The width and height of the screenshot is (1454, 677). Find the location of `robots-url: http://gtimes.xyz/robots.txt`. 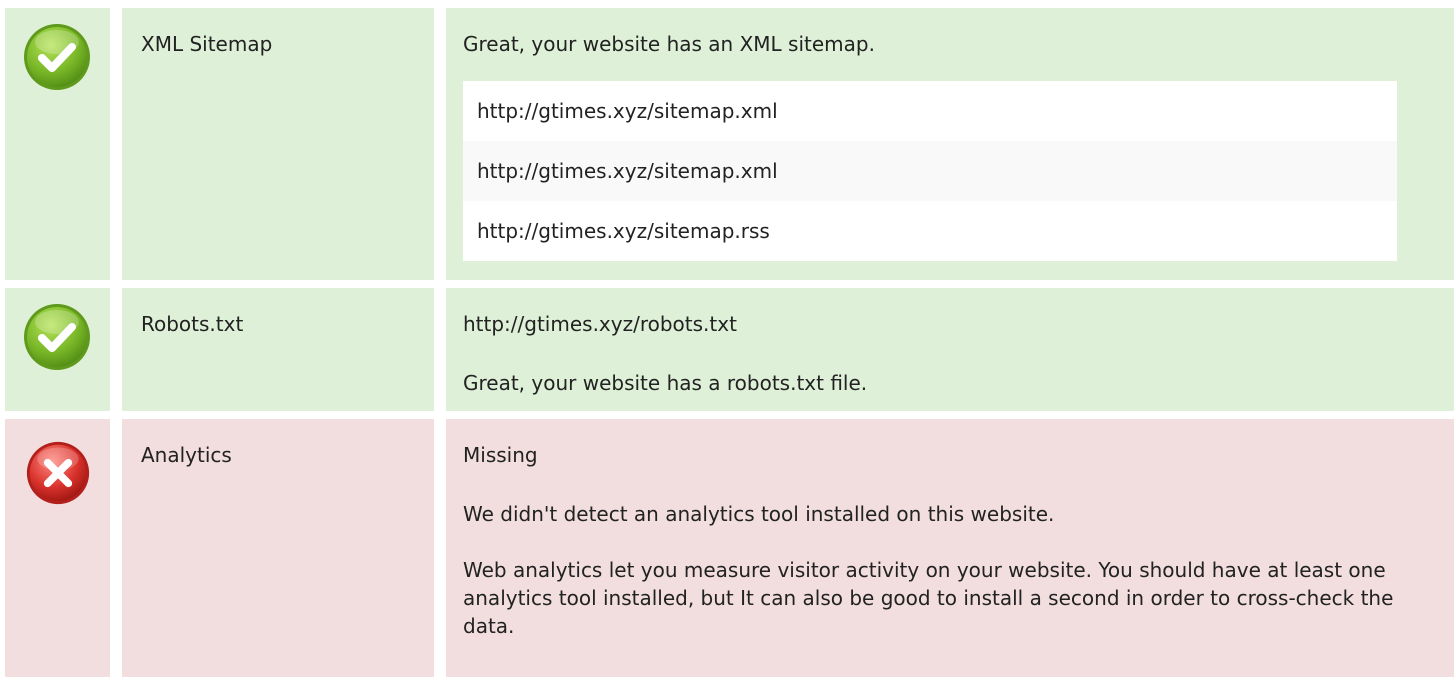

robots-url: http://gtimes.xyz/robots.txt is located at coordinates (600, 324).